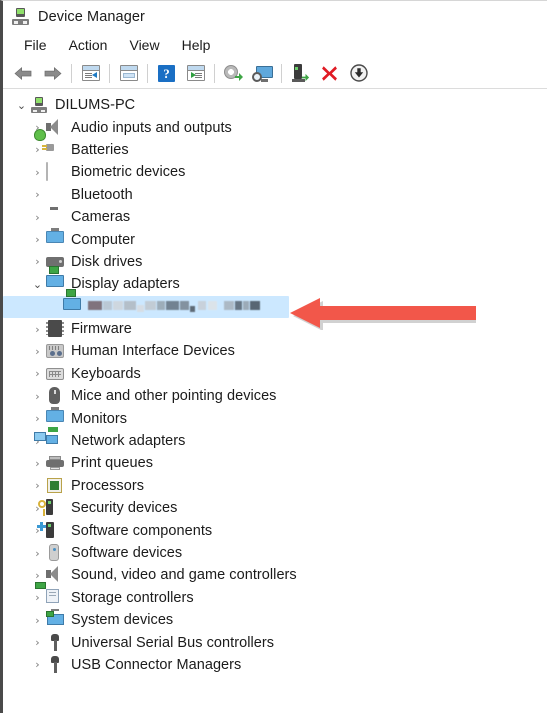 The width and height of the screenshot is (547, 713). Describe the element at coordinates (55, 619) in the screenshot. I see `system-device-icon` at that location.